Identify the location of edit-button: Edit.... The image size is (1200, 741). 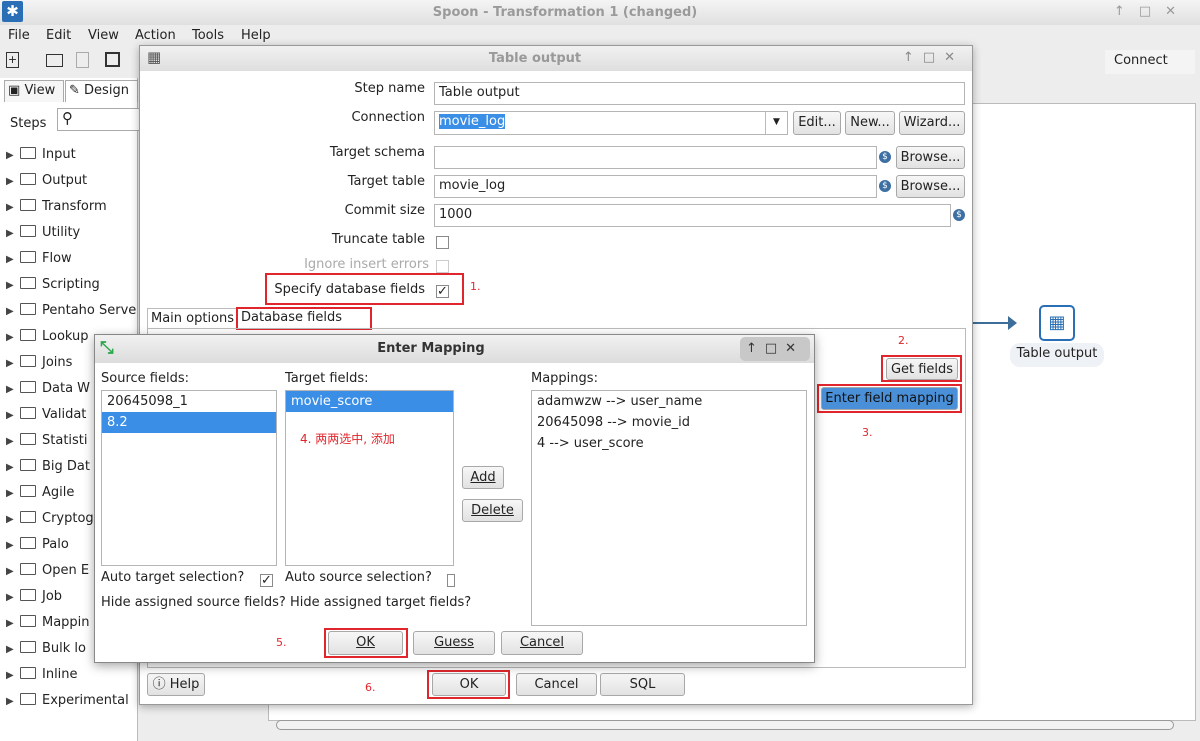
(817, 123).